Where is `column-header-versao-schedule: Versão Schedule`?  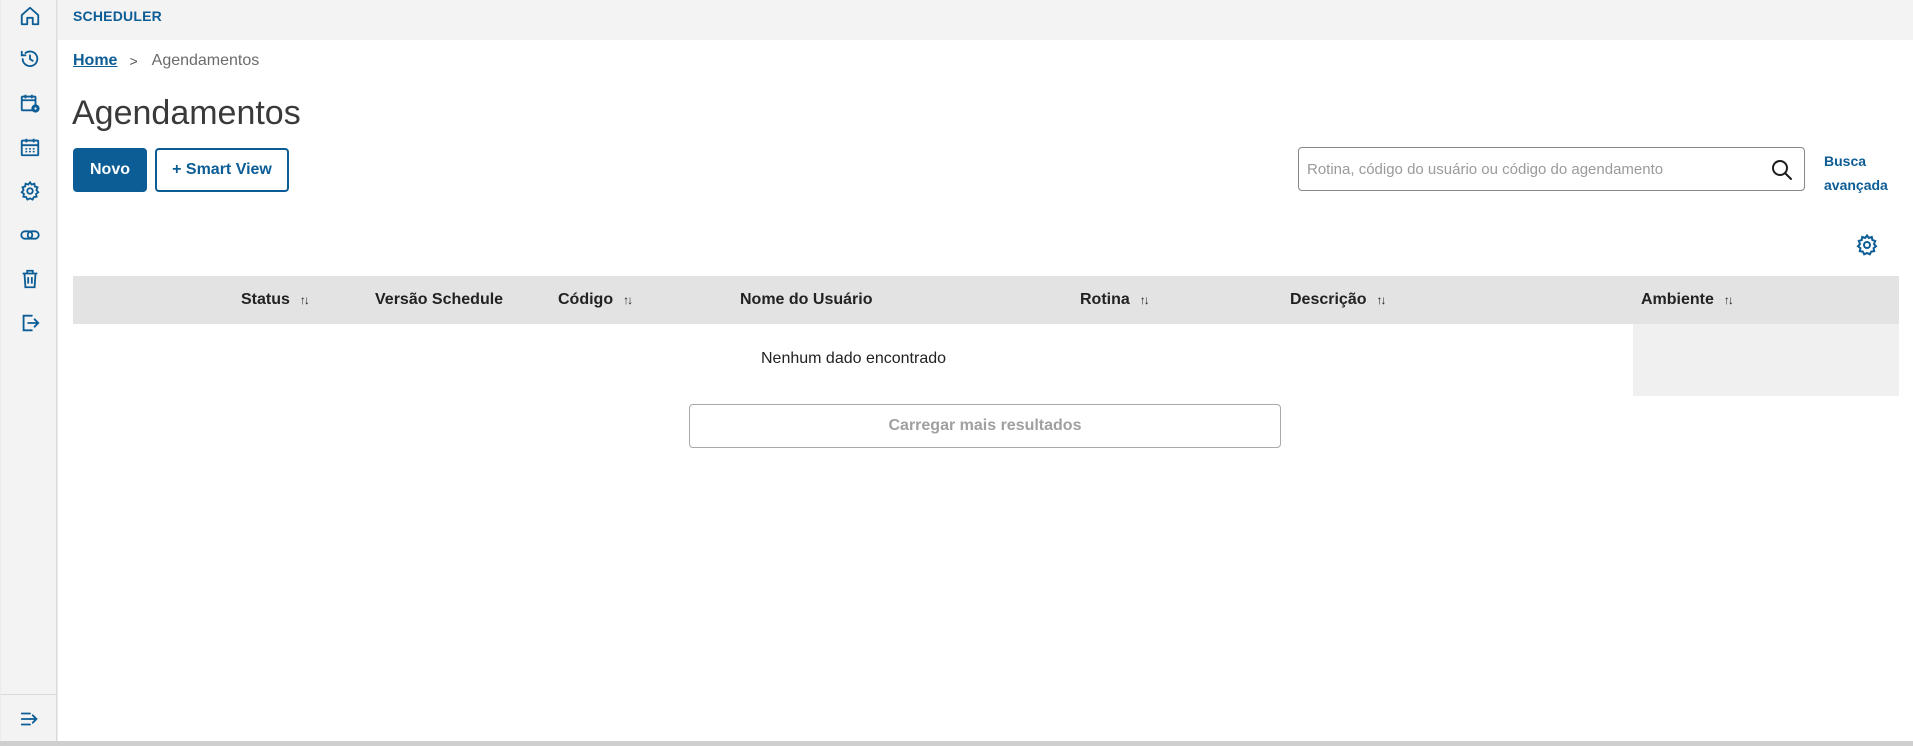
column-header-versao-schedule: Versão Schedule is located at coordinates (439, 300).